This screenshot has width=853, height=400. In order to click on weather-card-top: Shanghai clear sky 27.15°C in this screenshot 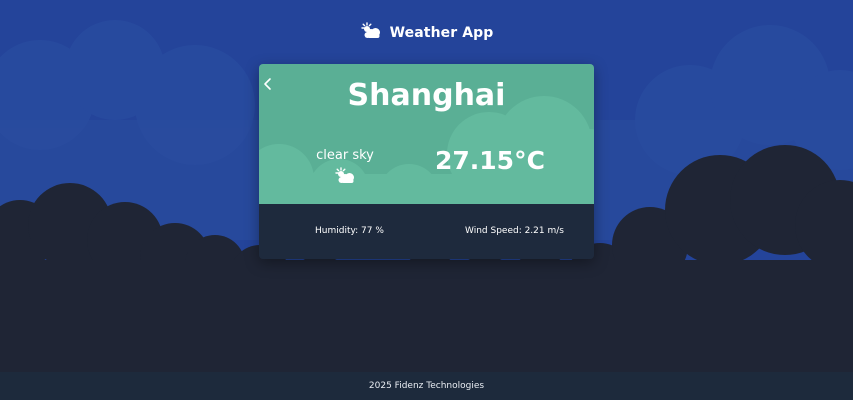, I will do `click(426, 134)`.